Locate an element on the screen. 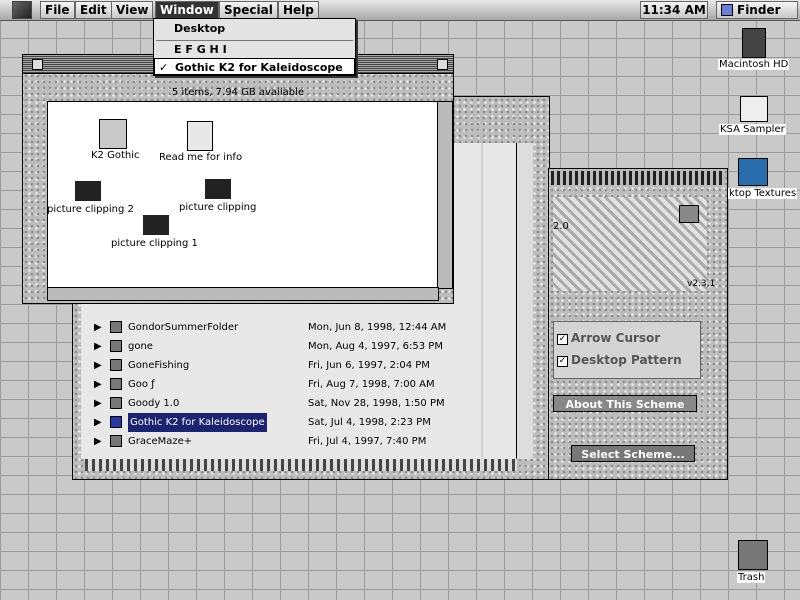  file-name: GoneFishing is located at coordinates (159, 365).